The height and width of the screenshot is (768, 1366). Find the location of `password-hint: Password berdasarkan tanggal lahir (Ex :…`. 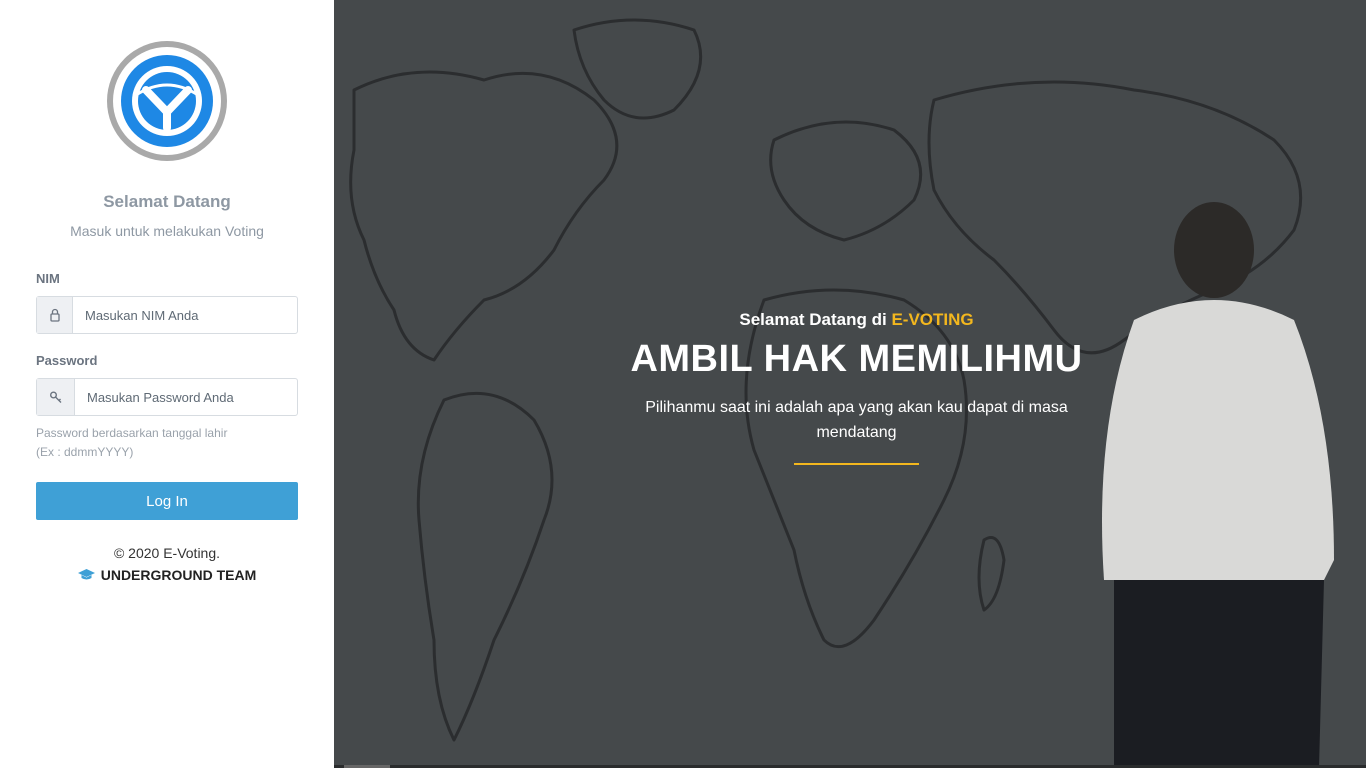

password-hint: Password berdasarkan tanggal lahir (Ex :… is located at coordinates (131, 443).